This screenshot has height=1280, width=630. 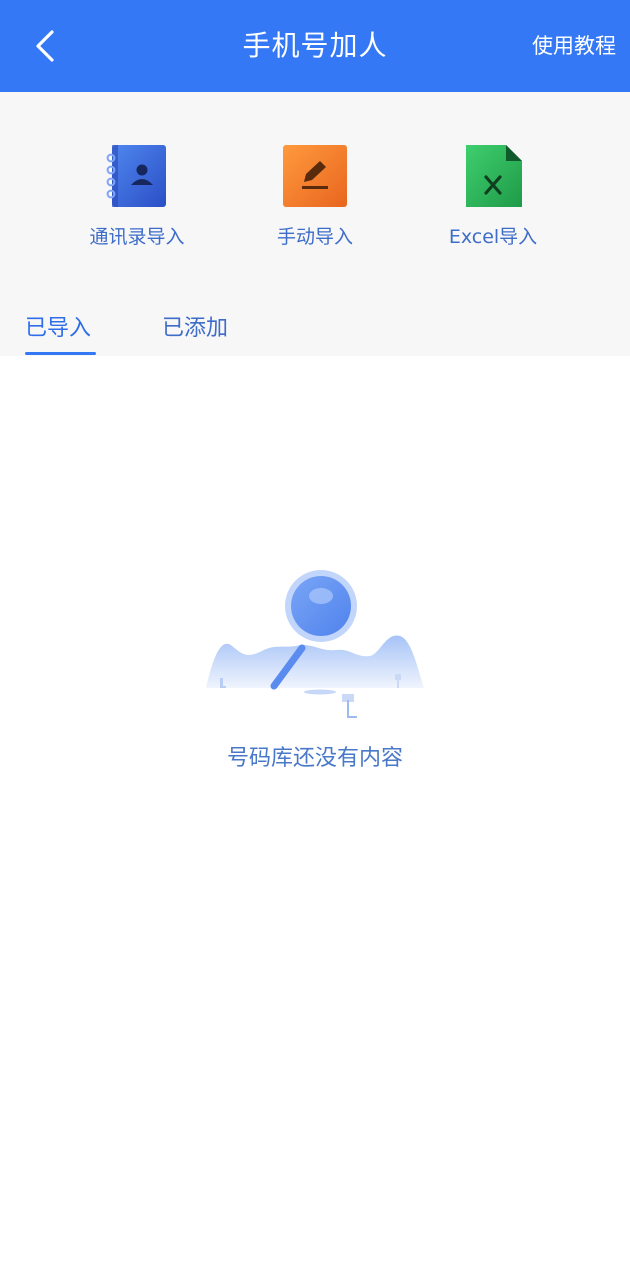 I want to click on import-manual-button: 手动导入, so click(x=315, y=196).